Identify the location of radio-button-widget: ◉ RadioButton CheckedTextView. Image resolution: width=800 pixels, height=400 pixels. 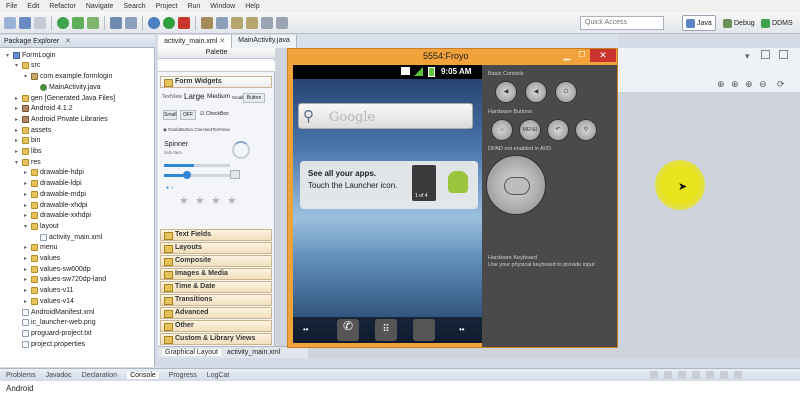
(196, 130).